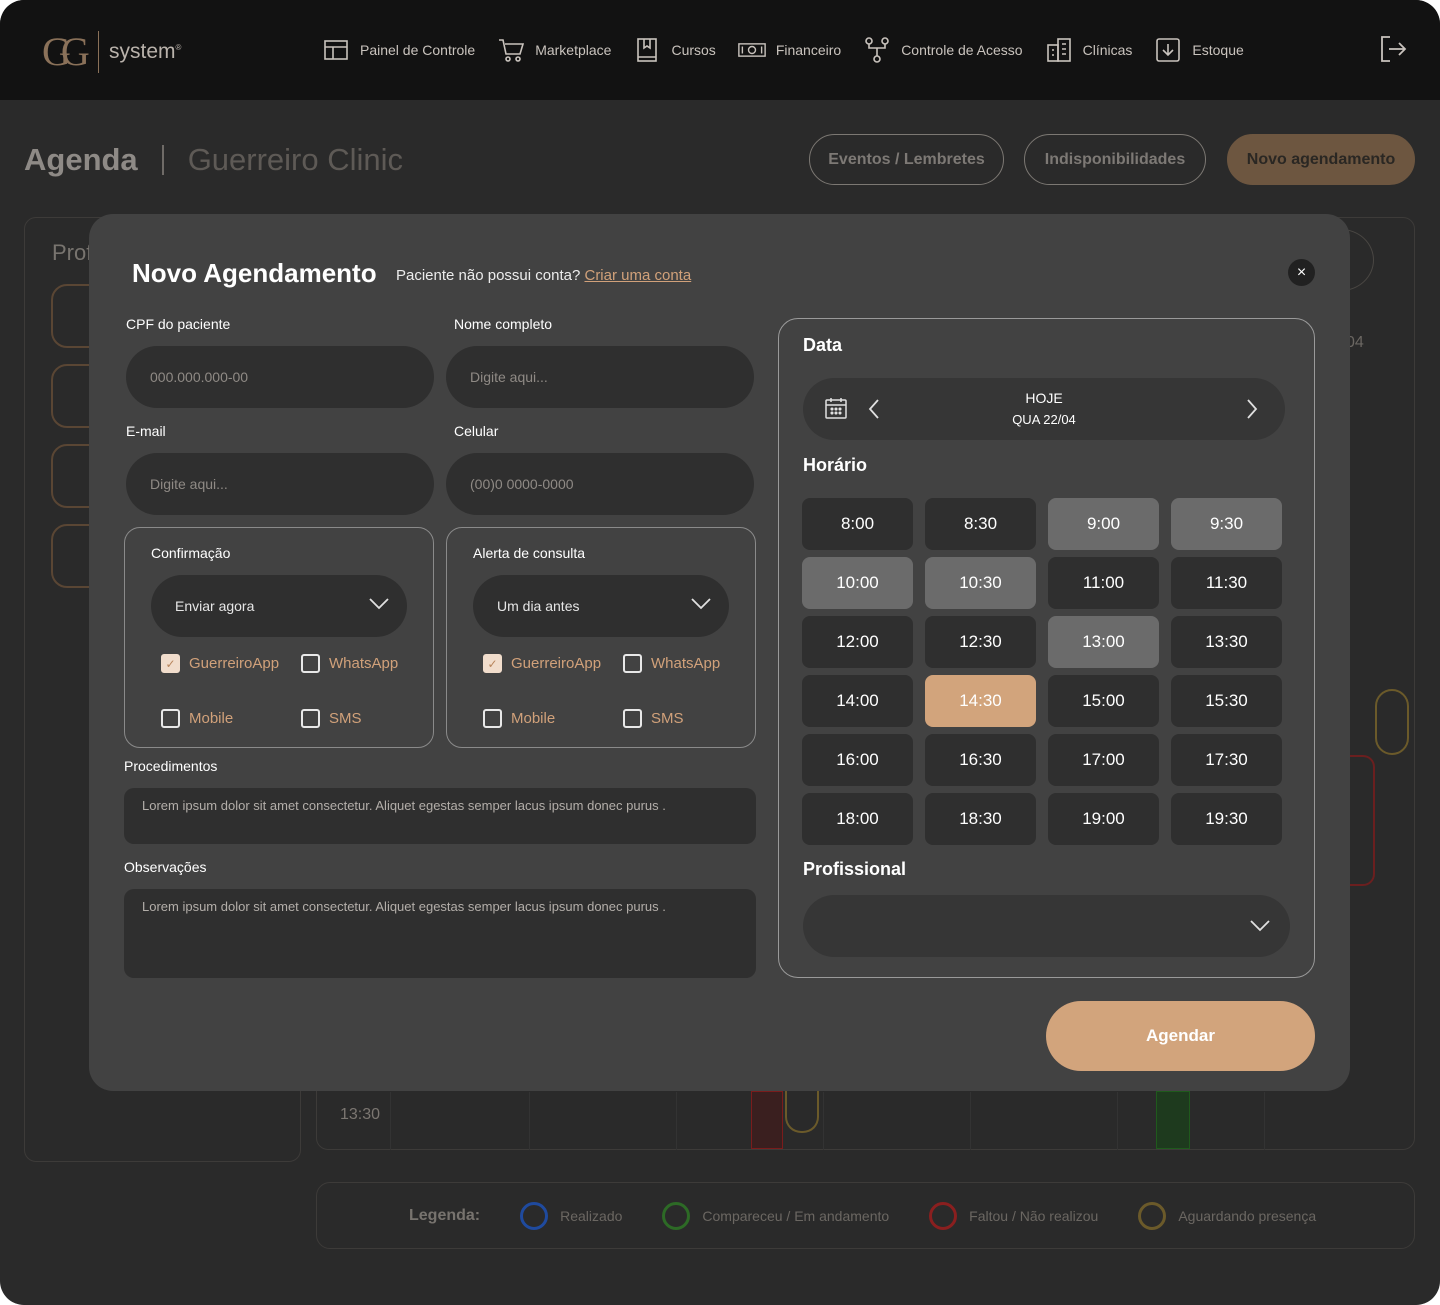  I want to click on legend-item: Faltou / Não realizou, so click(1014, 1215).